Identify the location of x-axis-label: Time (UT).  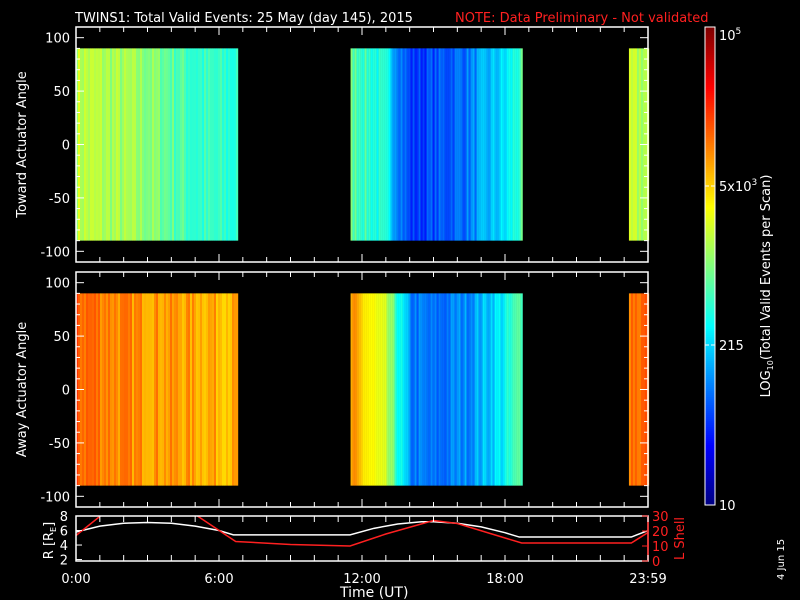
(373, 592).